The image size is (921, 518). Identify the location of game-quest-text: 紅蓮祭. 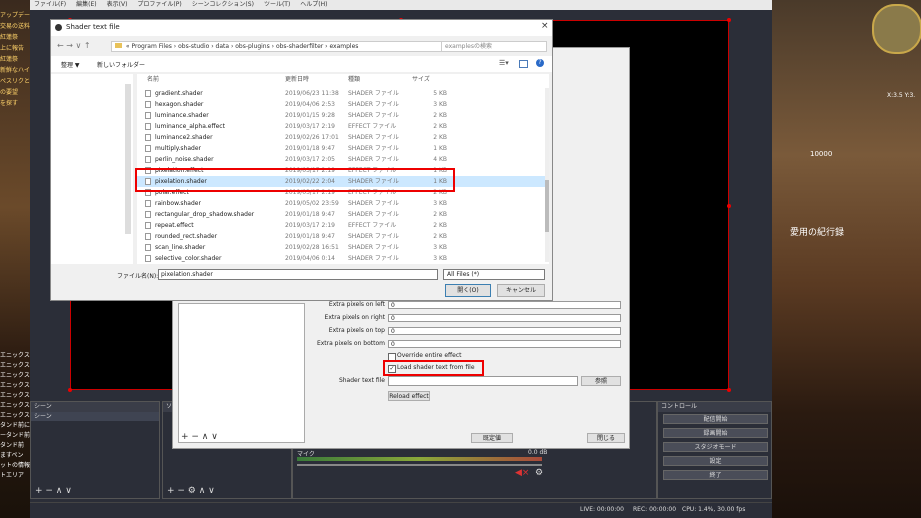
(9, 59).